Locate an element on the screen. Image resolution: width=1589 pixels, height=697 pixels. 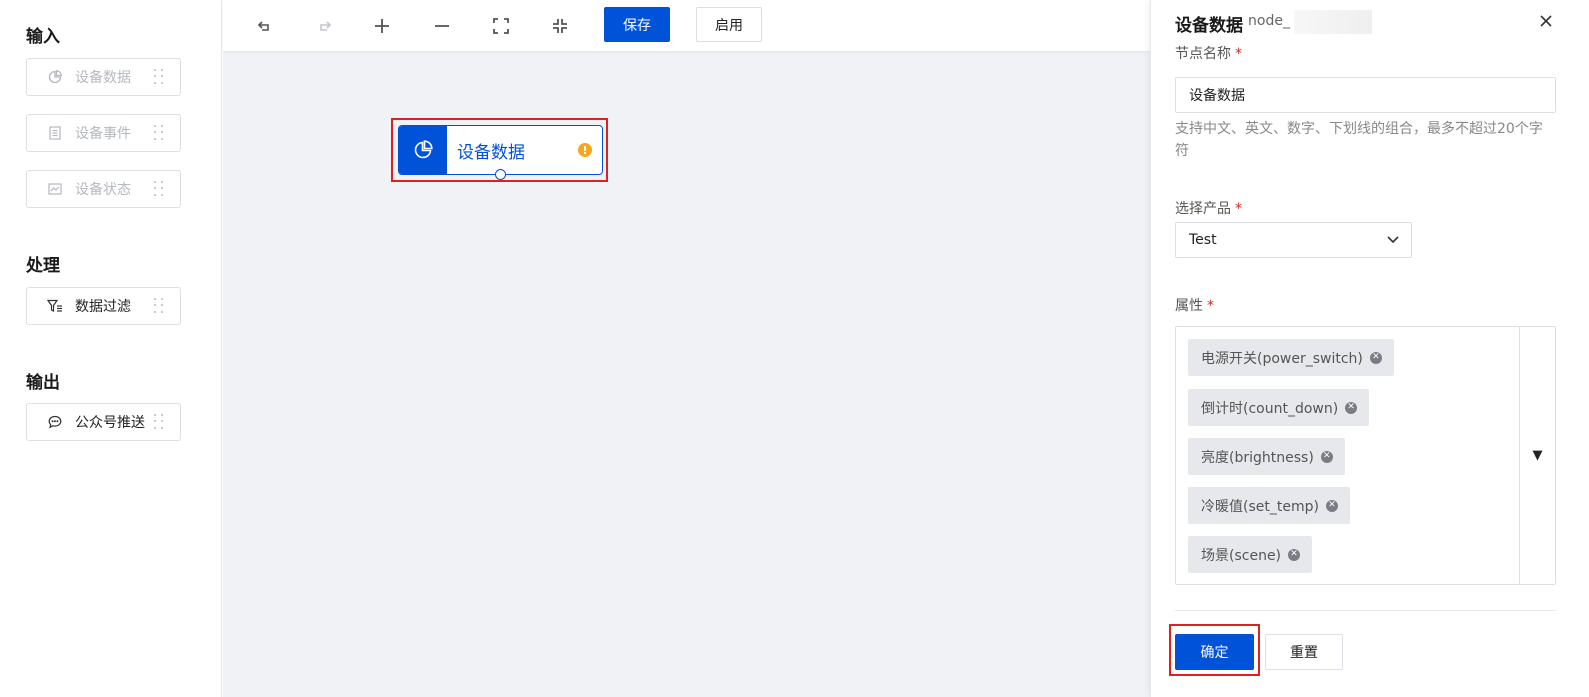
flow-node-device-data: 设备数据 ! is located at coordinates (500, 152).